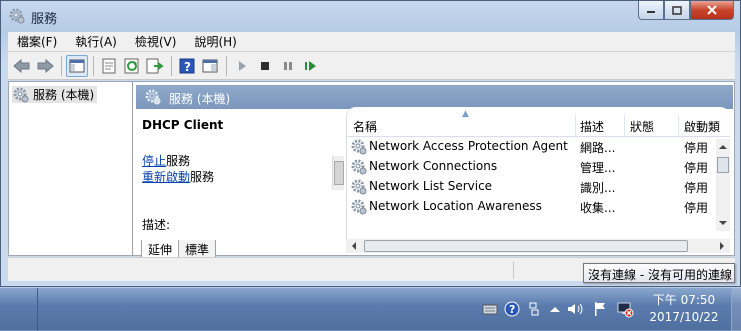  I want to click on stop-action-row: 停止服務, so click(166, 160).